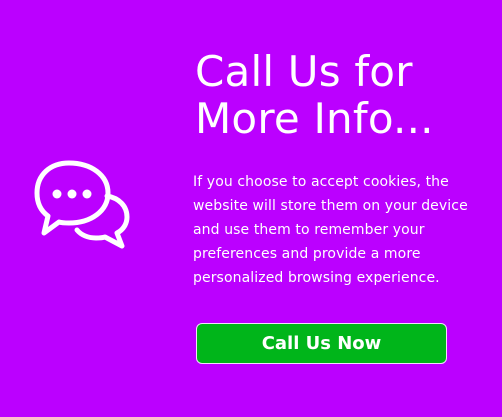  Describe the element at coordinates (321, 343) in the screenshot. I see `call-us-now-button: Call Us Now` at that location.